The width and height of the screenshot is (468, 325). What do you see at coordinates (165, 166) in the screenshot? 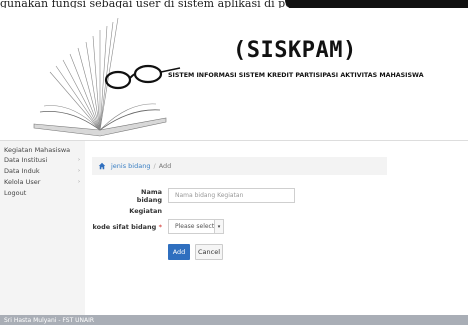
I see `breadcrumb-current: Add` at bounding box center [165, 166].